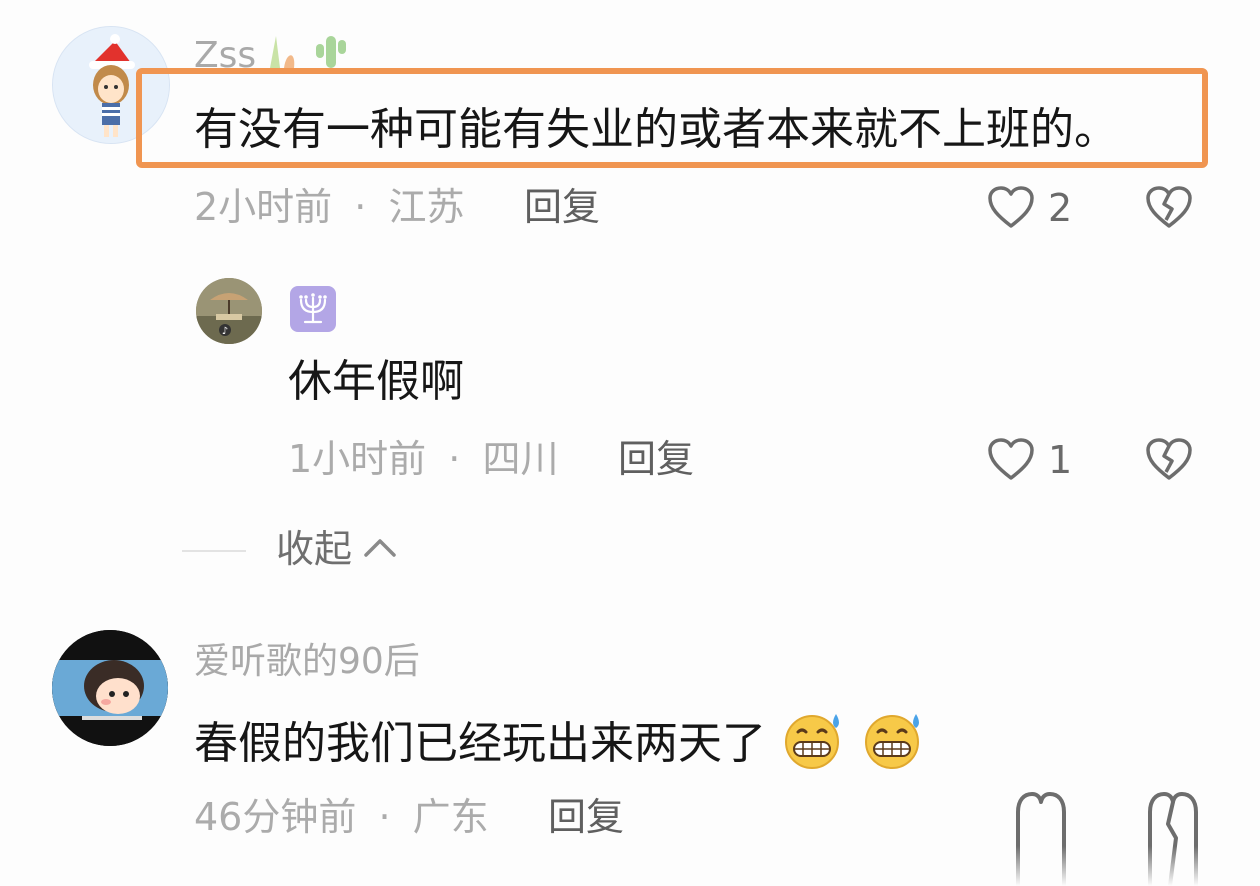  I want to click on like-count: 1, so click(1060, 460).